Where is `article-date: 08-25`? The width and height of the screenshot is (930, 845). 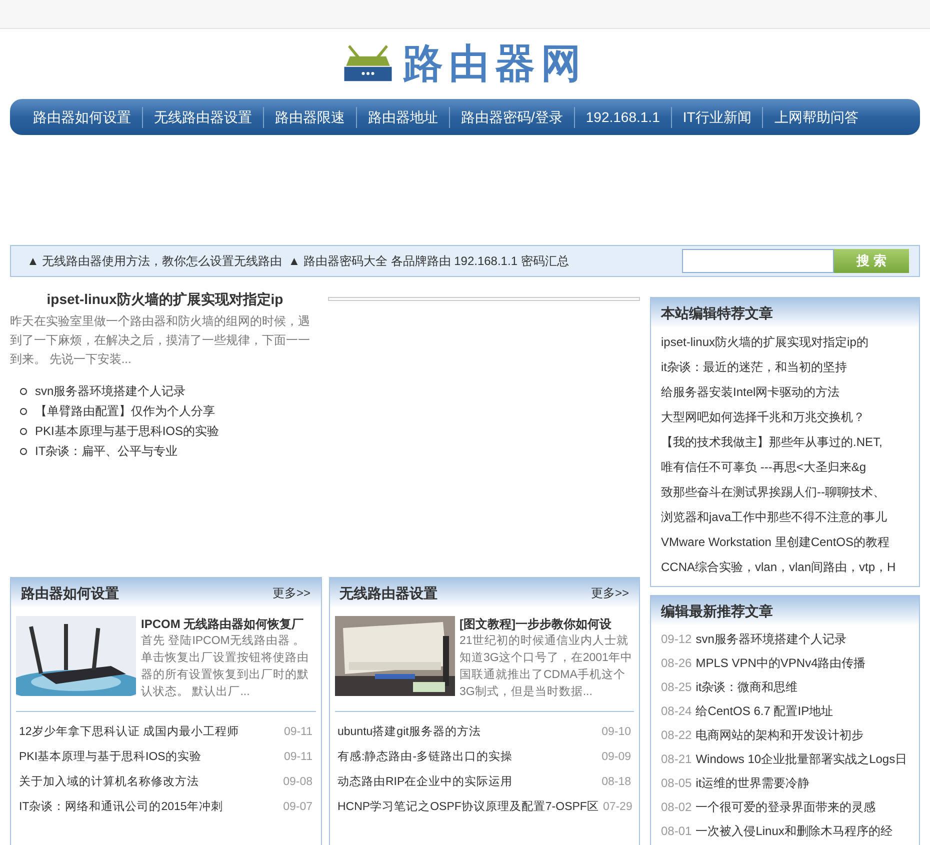 article-date: 08-25 is located at coordinates (676, 687).